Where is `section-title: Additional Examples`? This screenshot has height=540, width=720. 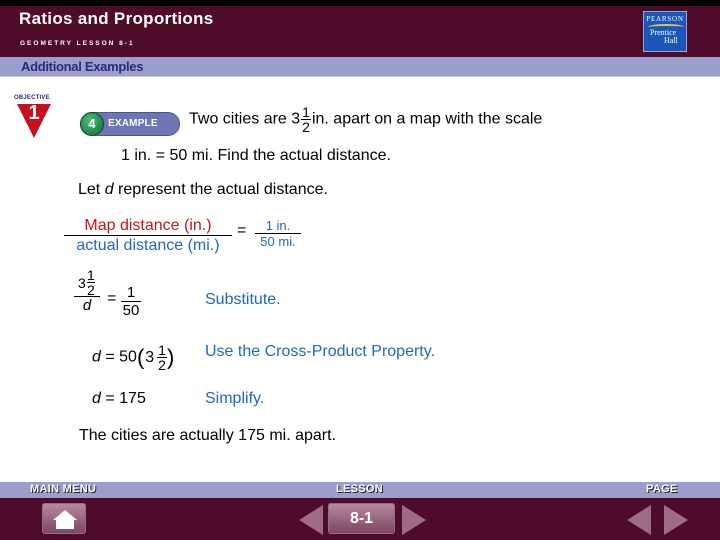 section-title: Additional Examples is located at coordinates (82, 66).